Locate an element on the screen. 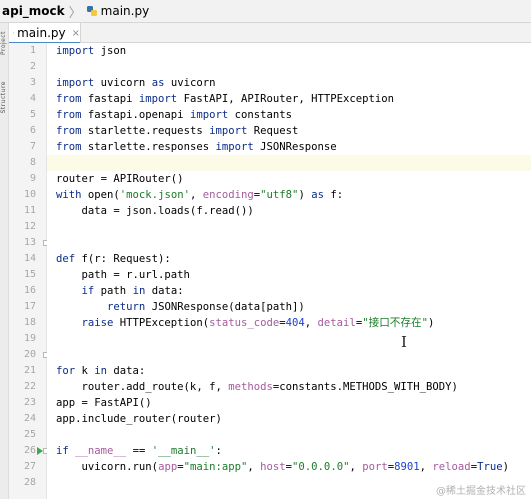 The image size is (531, 499). line-number: 17 is located at coordinates (29, 306).